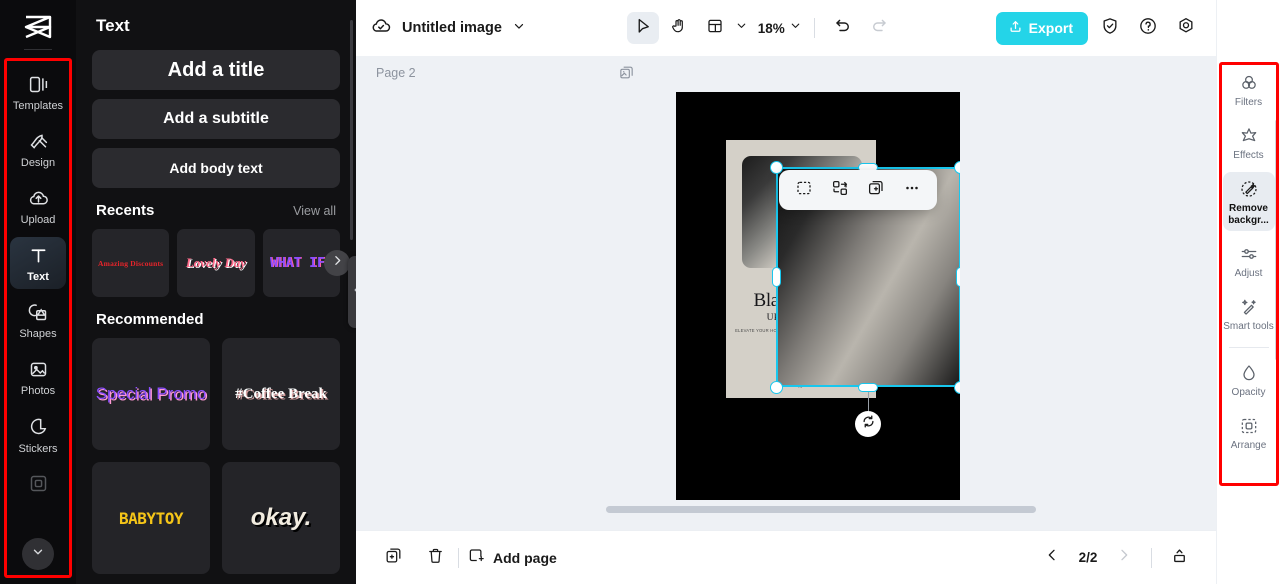  Describe the element at coordinates (216, 263) in the screenshot. I see `recent-thumb: Lovely Day` at that location.